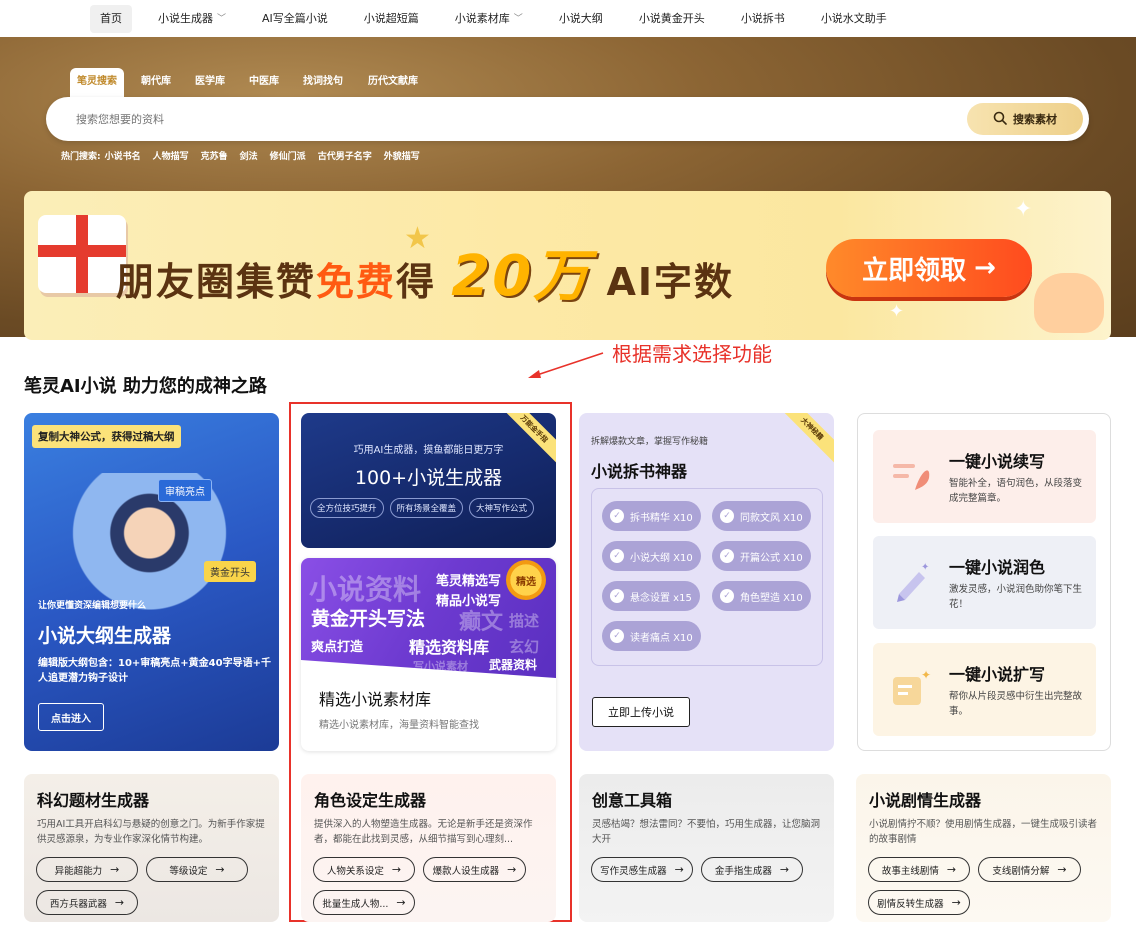 The image size is (1136, 940). What do you see at coordinates (469, 581) in the screenshot?
I see `collage-word: 笔灵精选写` at bounding box center [469, 581].